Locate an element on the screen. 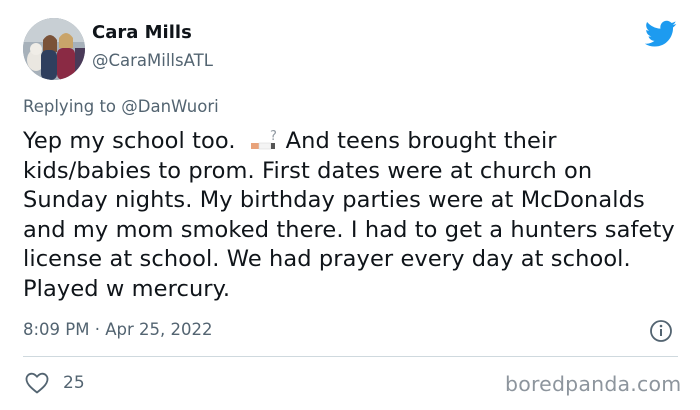 The image size is (700, 410). avatar is located at coordinates (54, 49).